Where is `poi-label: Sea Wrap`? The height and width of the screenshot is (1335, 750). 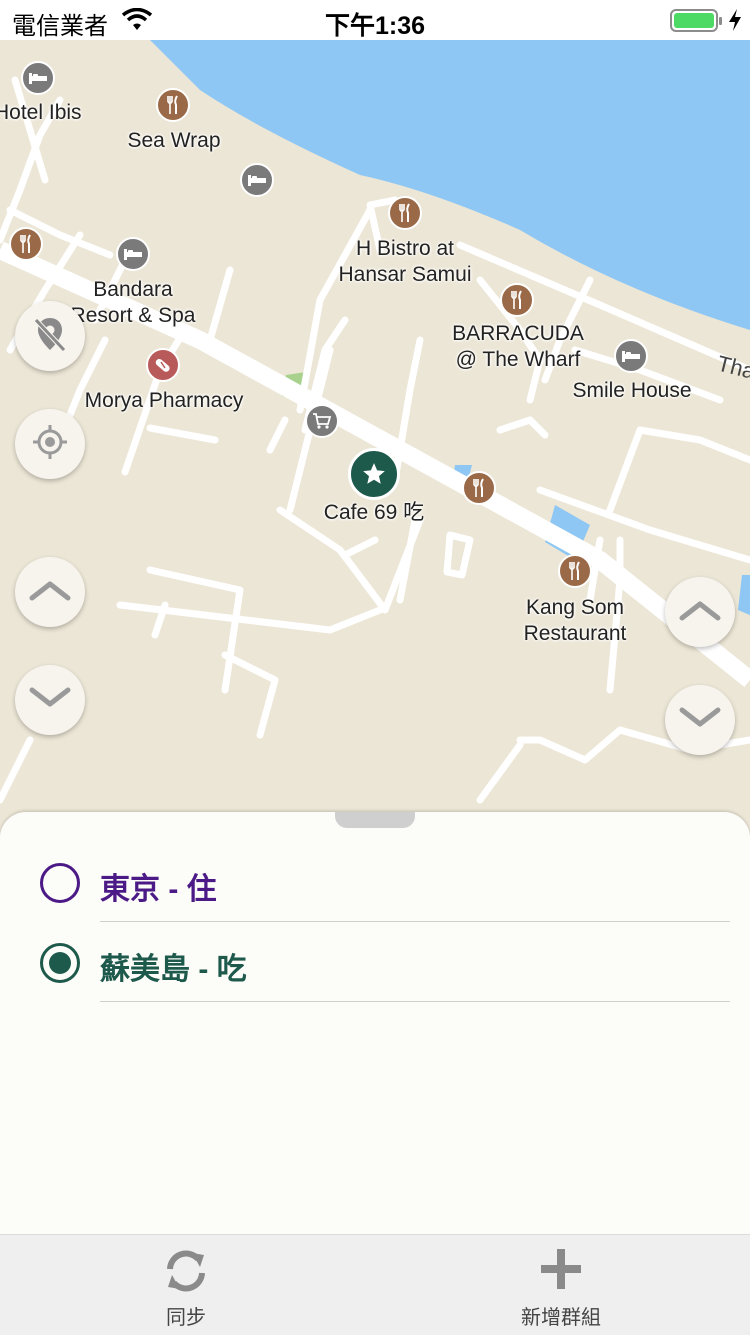
poi-label: Sea Wrap is located at coordinates (174, 140).